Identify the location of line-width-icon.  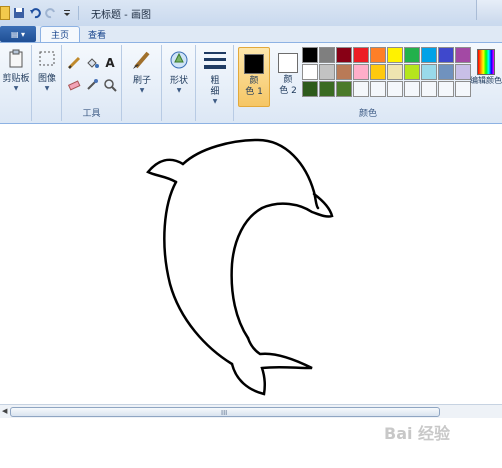
(215, 60).